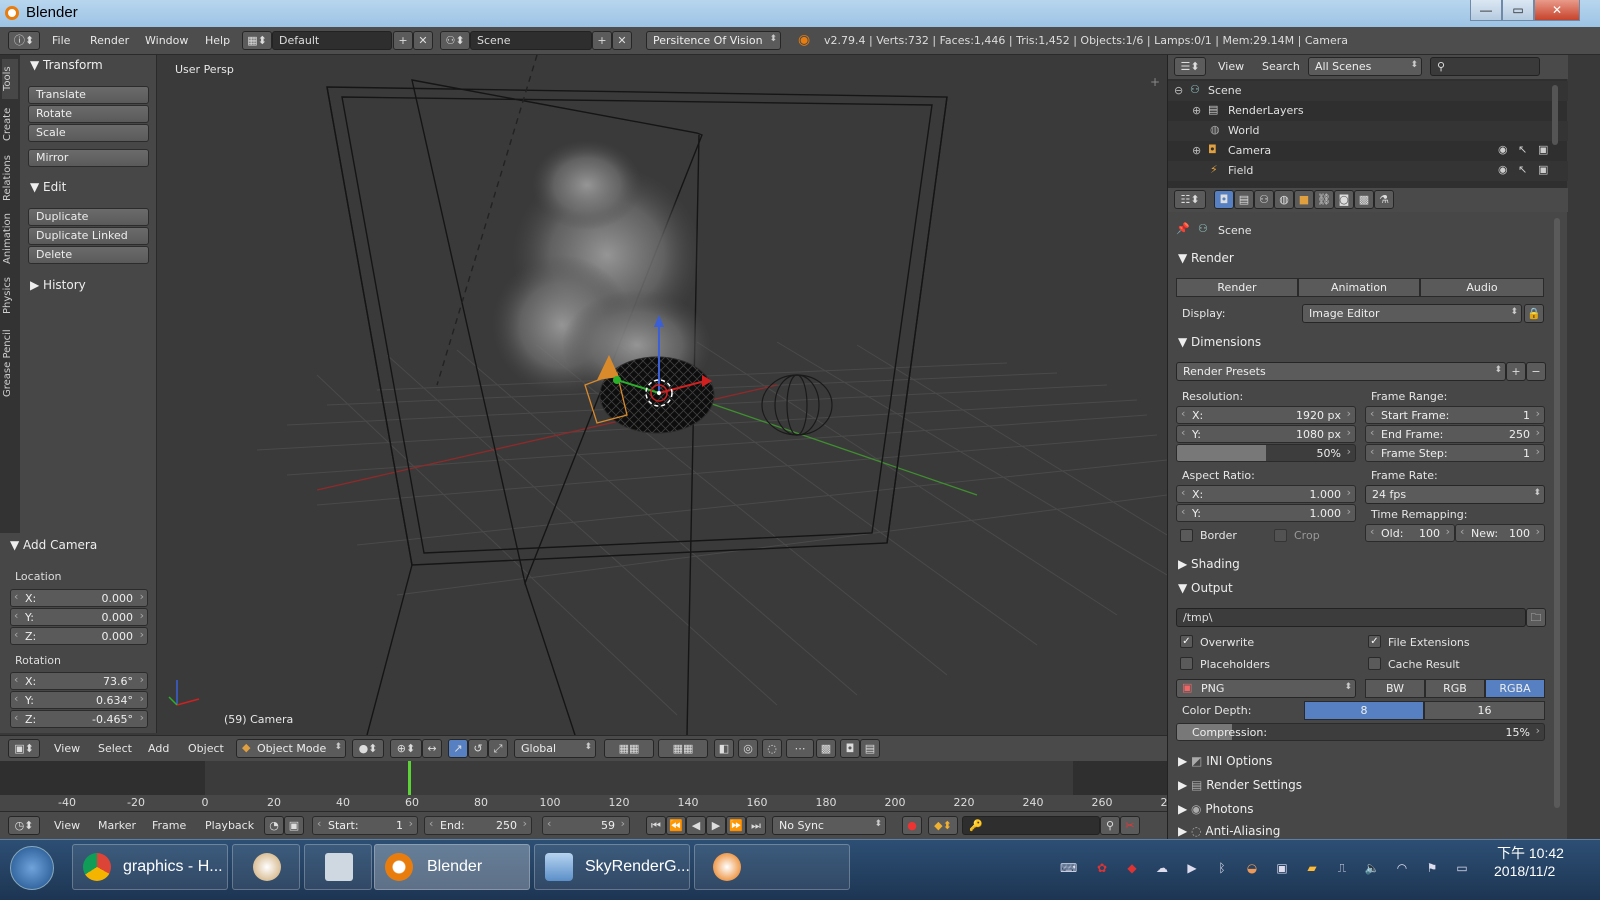 The width and height of the screenshot is (1600, 900). I want to click on minimize-button: —, so click(1486, 10).